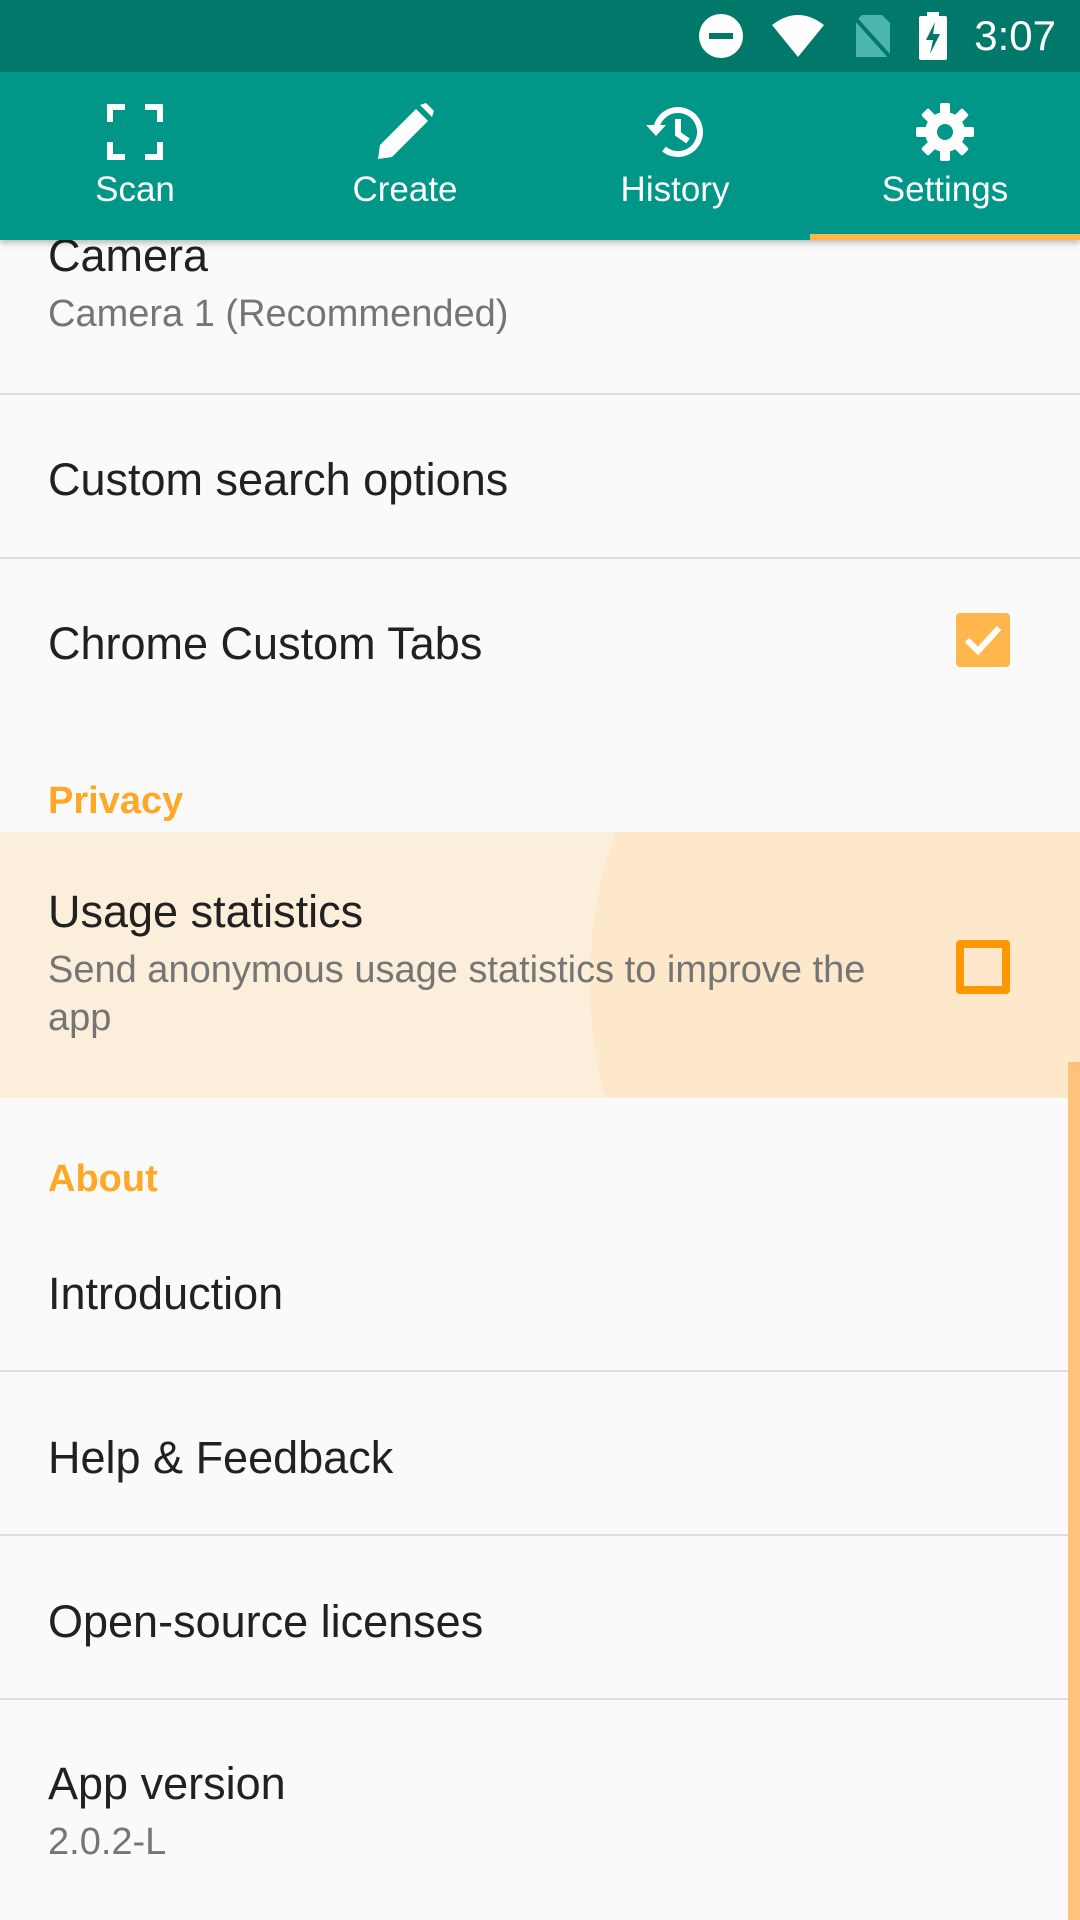  I want to click on category-privacy: Privacy, so click(116, 801).